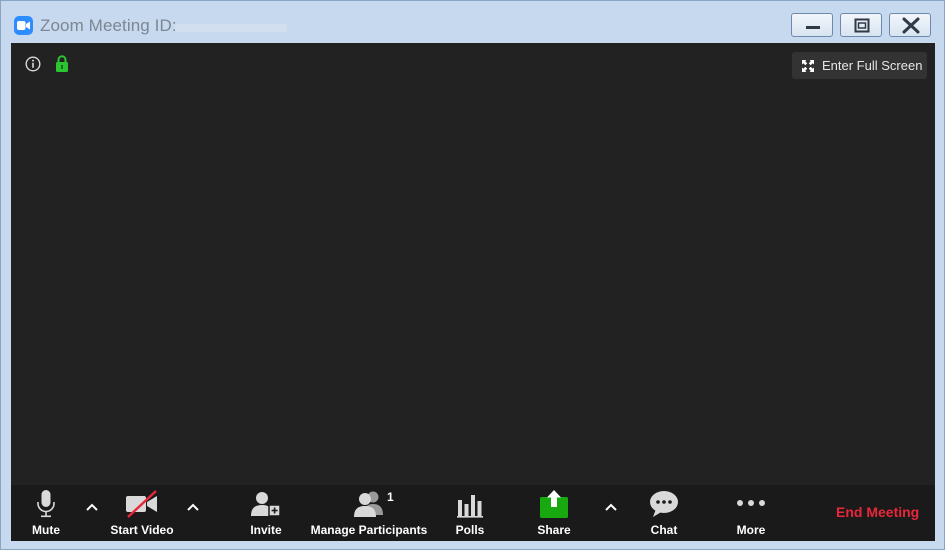 The image size is (945, 550). What do you see at coordinates (664, 504) in the screenshot?
I see `chat-bubble-icon` at bounding box center [664, 504].